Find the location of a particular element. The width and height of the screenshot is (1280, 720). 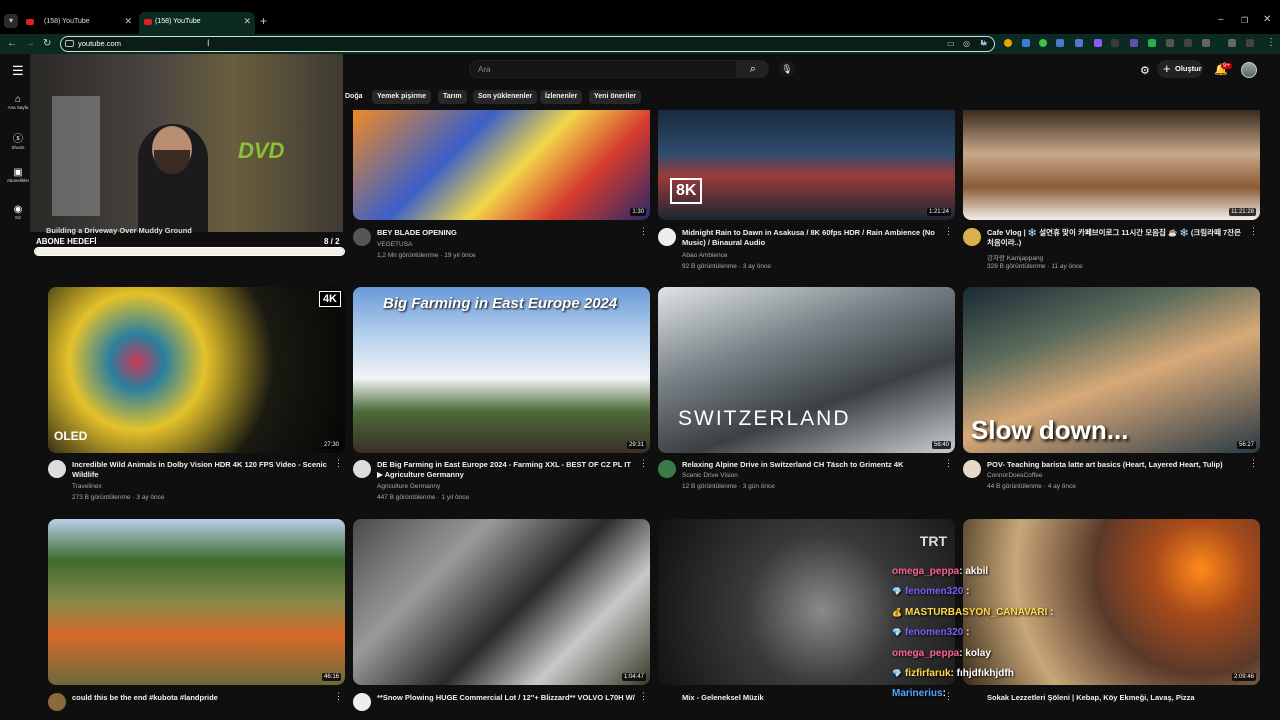

menu-hamburger-icon: ☰ is located at coordinates (18, 71).